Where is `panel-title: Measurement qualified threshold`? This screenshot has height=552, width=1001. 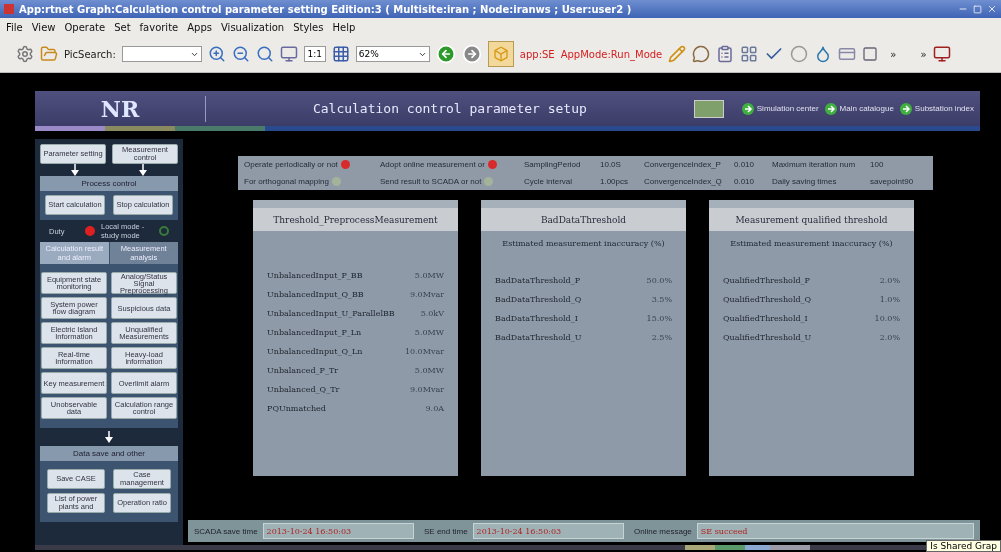
panel-title: Measurement qualified threshold is located at coordinates (811, 219).